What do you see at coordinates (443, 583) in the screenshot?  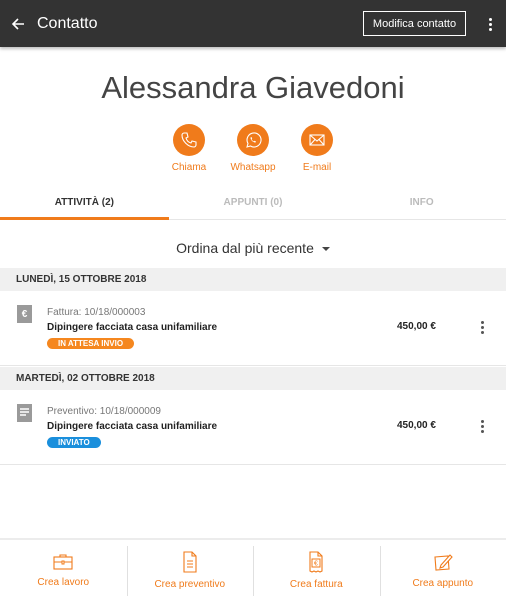 I see `create-note-label: Crea appunto` at bounding box center [443, 583].